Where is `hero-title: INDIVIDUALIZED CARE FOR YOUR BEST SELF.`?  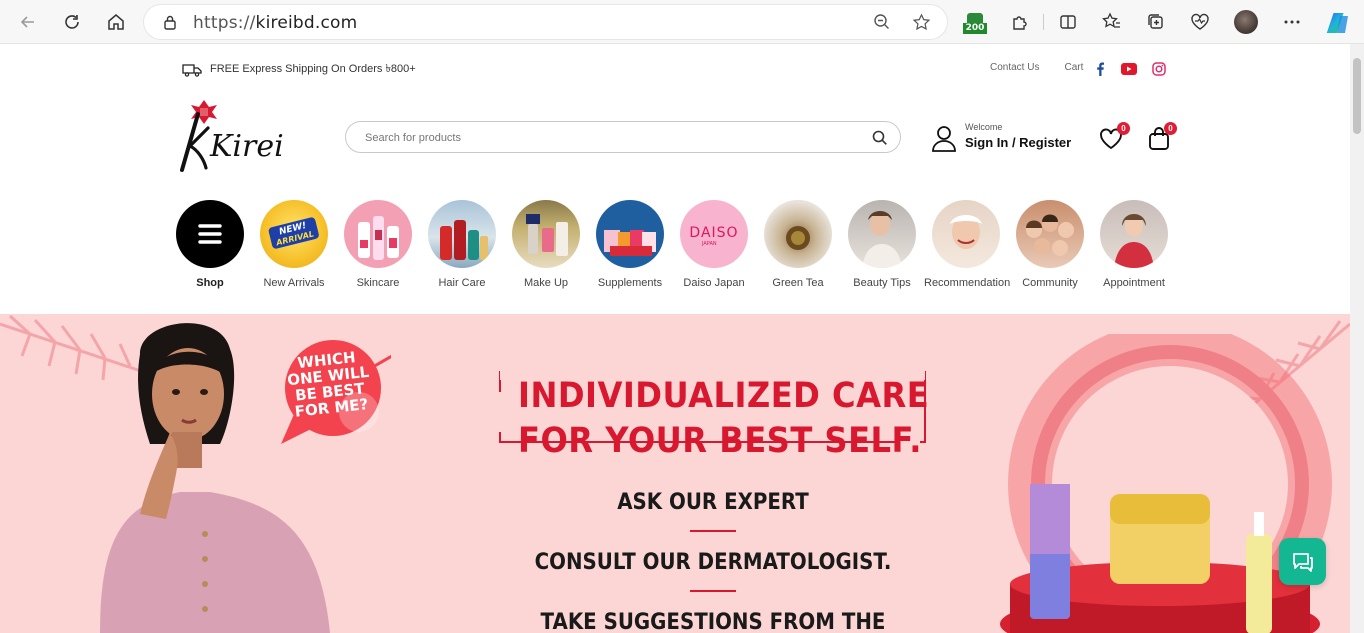
hero-title: INDIVIDUALIZED CARE FOR YOUR BEST SELF. is located at coordinates (723, 419).